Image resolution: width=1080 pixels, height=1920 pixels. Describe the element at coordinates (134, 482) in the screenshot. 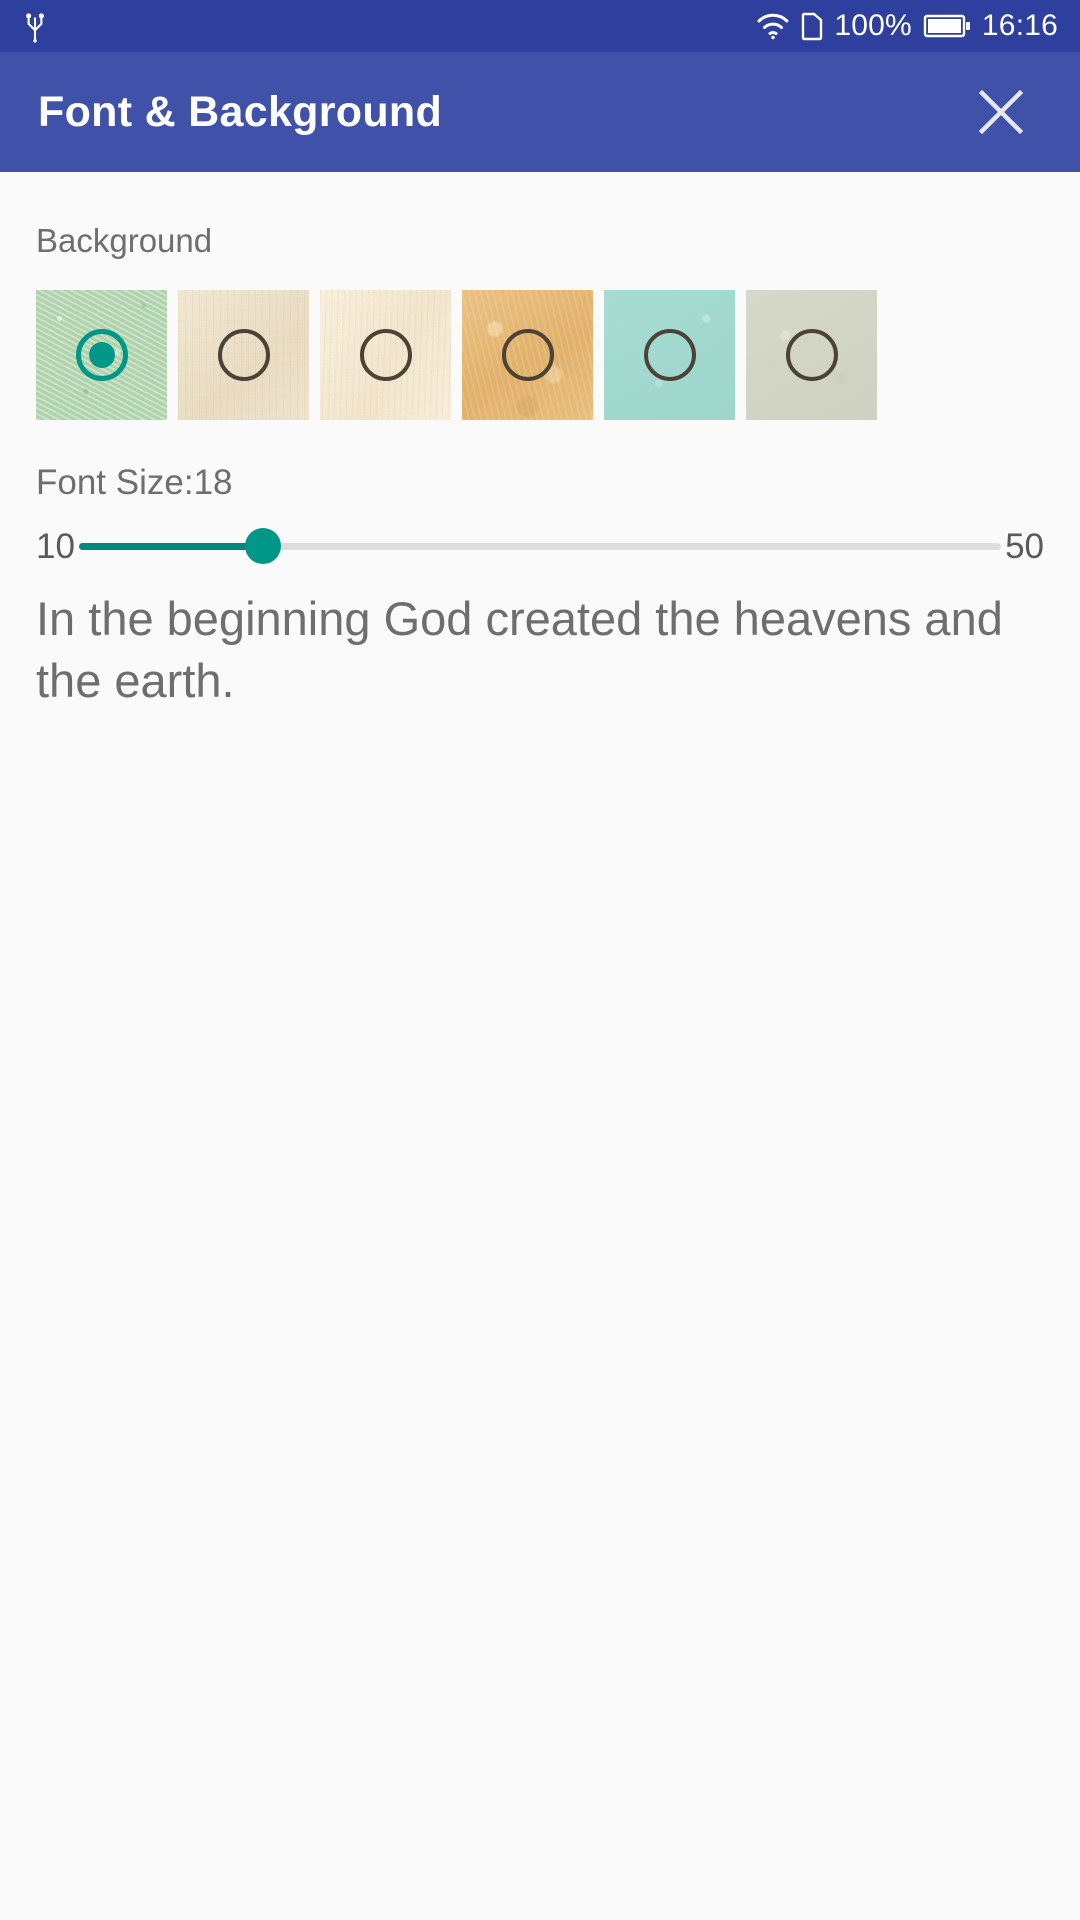

I see `font-size-label: Font Size:18` at that location.